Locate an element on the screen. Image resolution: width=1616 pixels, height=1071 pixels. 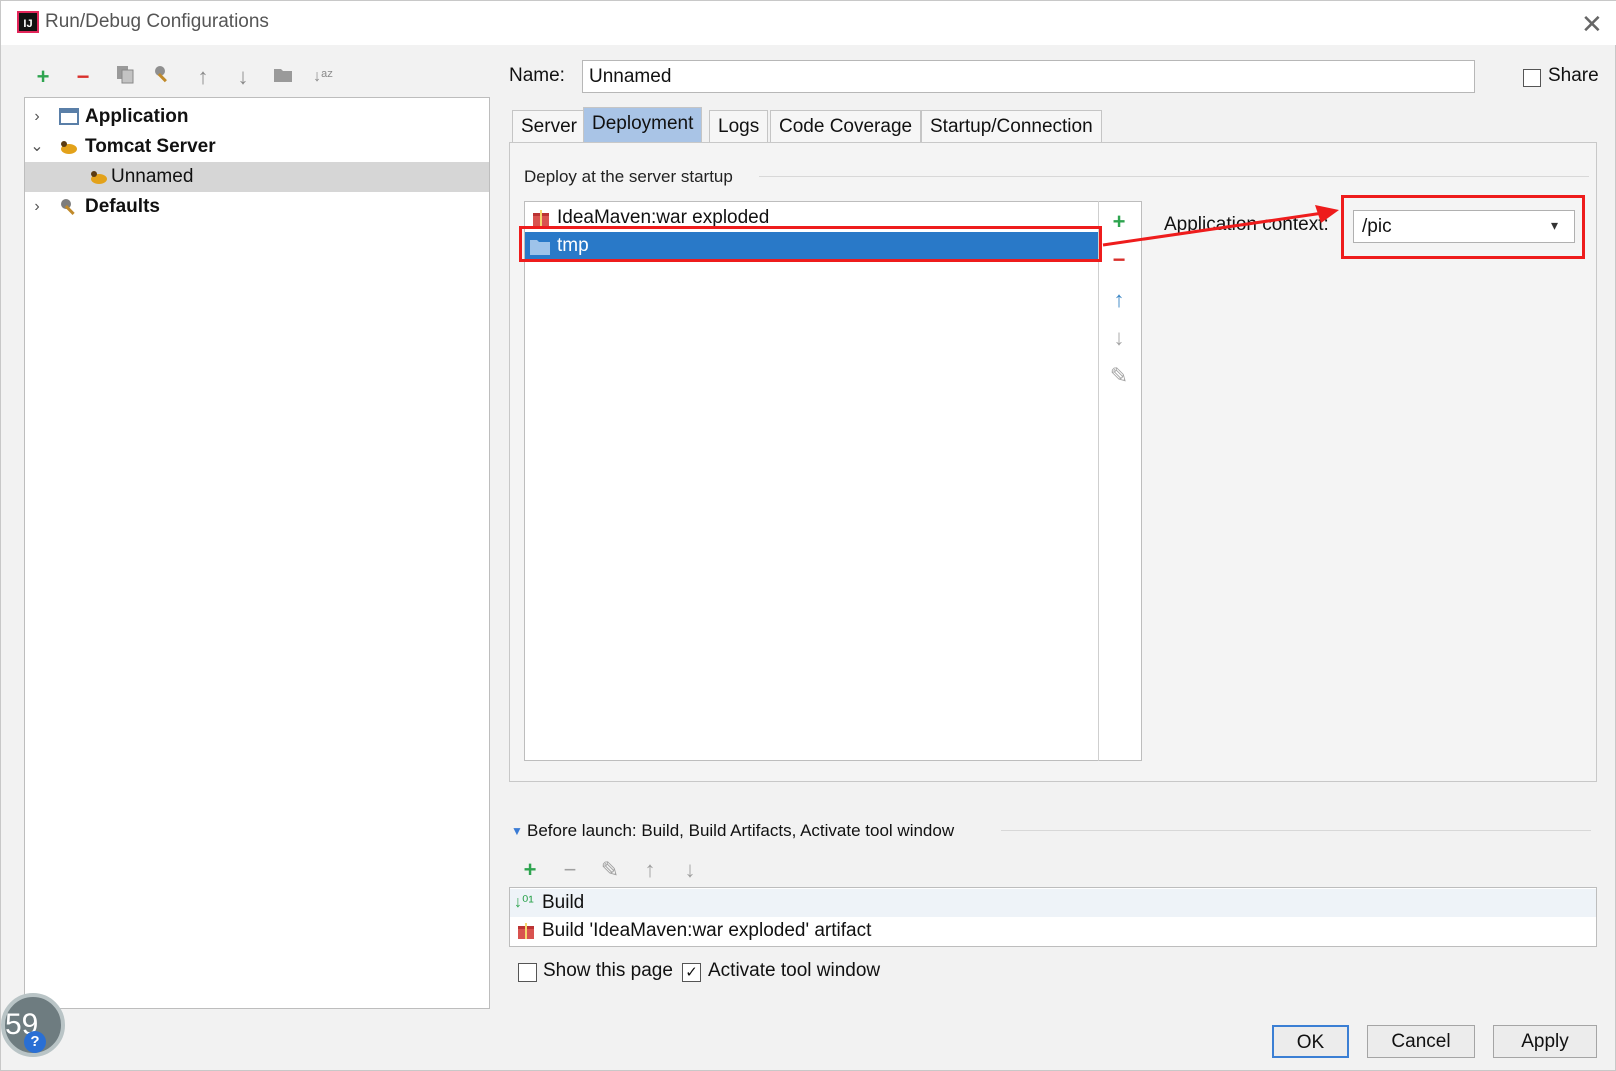
share-label: Share is located at coordinates (1573, 75).